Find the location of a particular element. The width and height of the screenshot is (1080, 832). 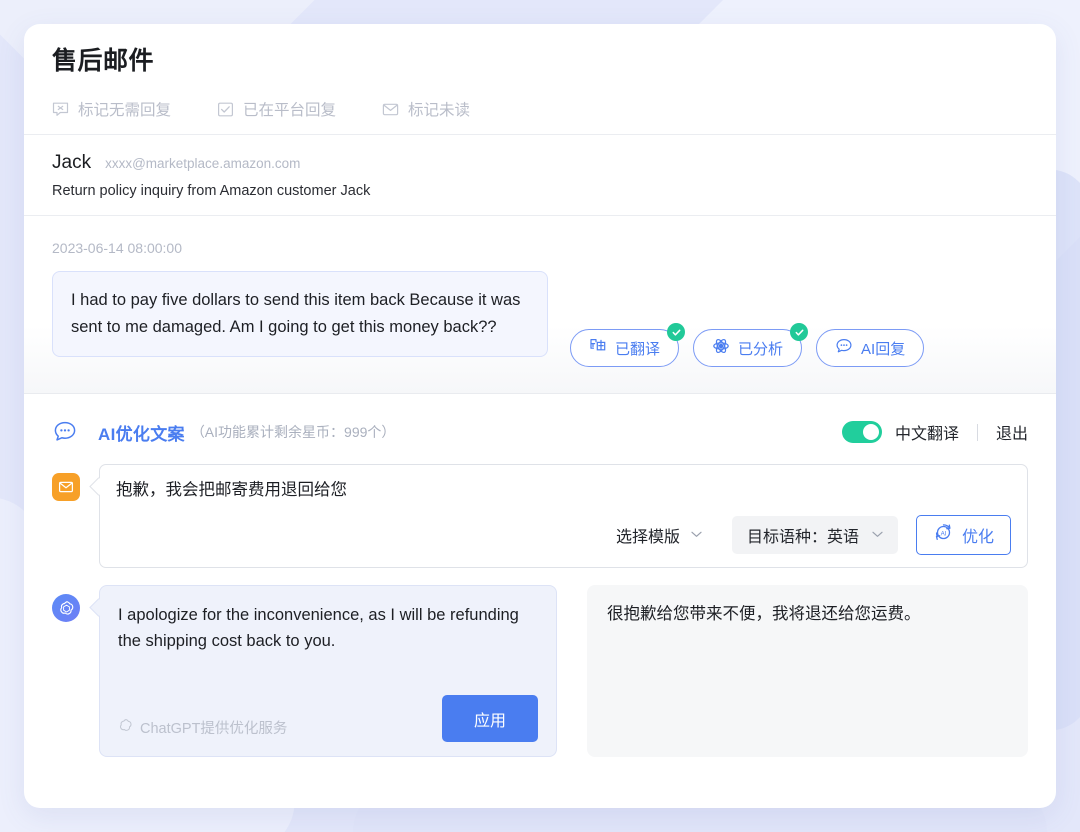

mark-no-reply-needed-action: 标记无需回复 is located at coordinates (111, 109).